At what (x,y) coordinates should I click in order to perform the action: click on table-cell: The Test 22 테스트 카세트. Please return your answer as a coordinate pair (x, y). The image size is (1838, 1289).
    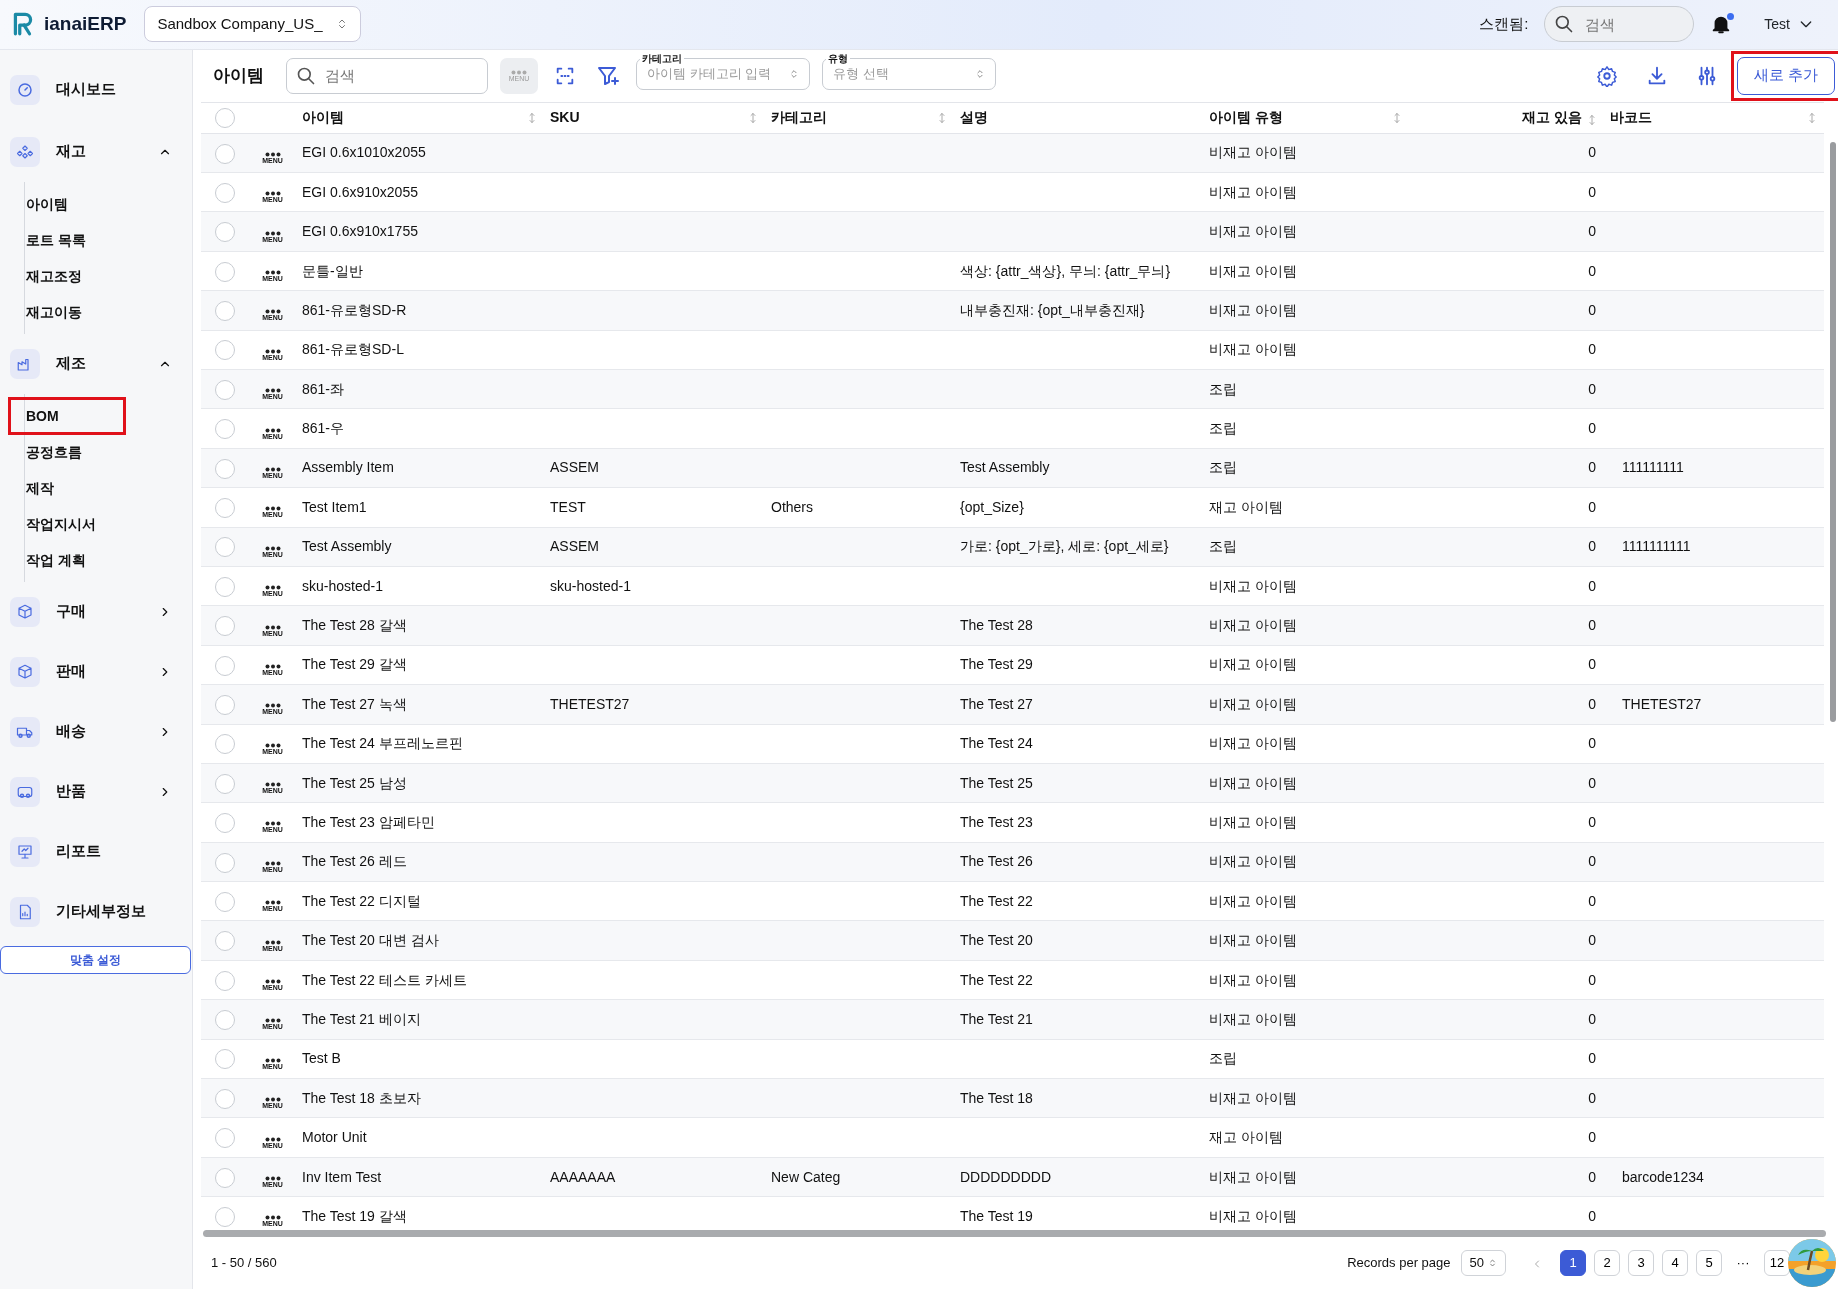
    Looking at the image, I should click on (384, 979).